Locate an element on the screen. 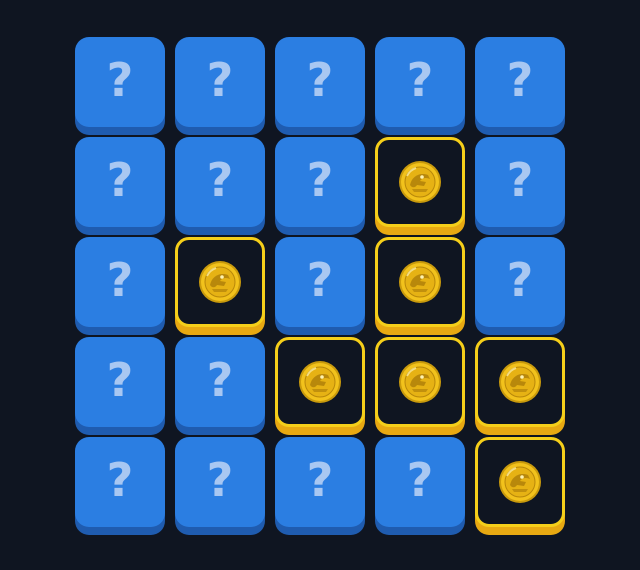 The height and width of the screenshot is (570, 640). tile-revealed-coin-r2-c4 is located at coordinates (420, 182).